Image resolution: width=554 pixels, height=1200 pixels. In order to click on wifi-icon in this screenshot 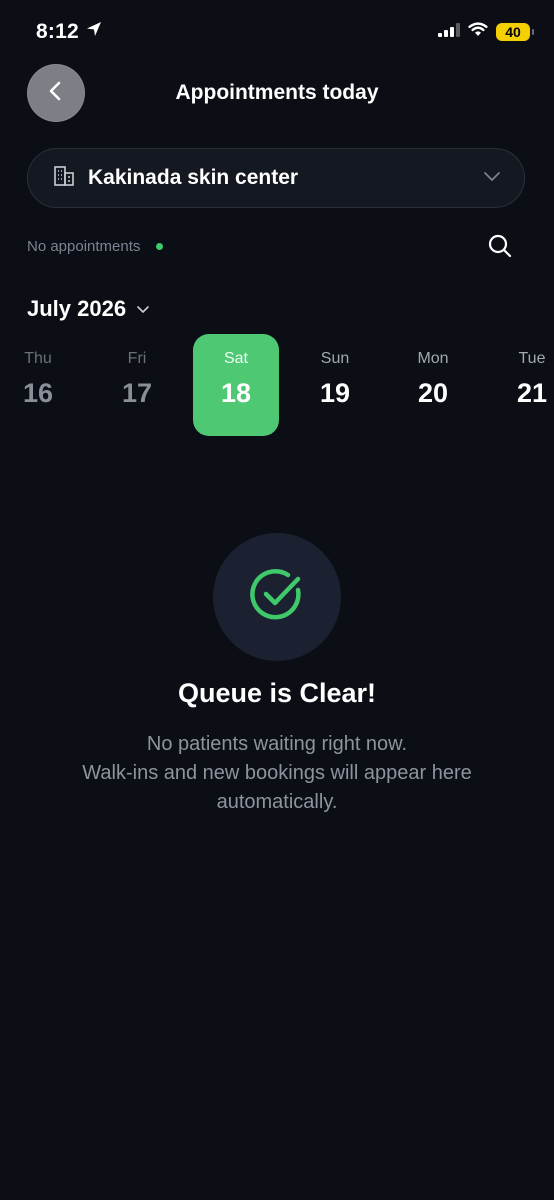, I will do `click(478, 32)`.